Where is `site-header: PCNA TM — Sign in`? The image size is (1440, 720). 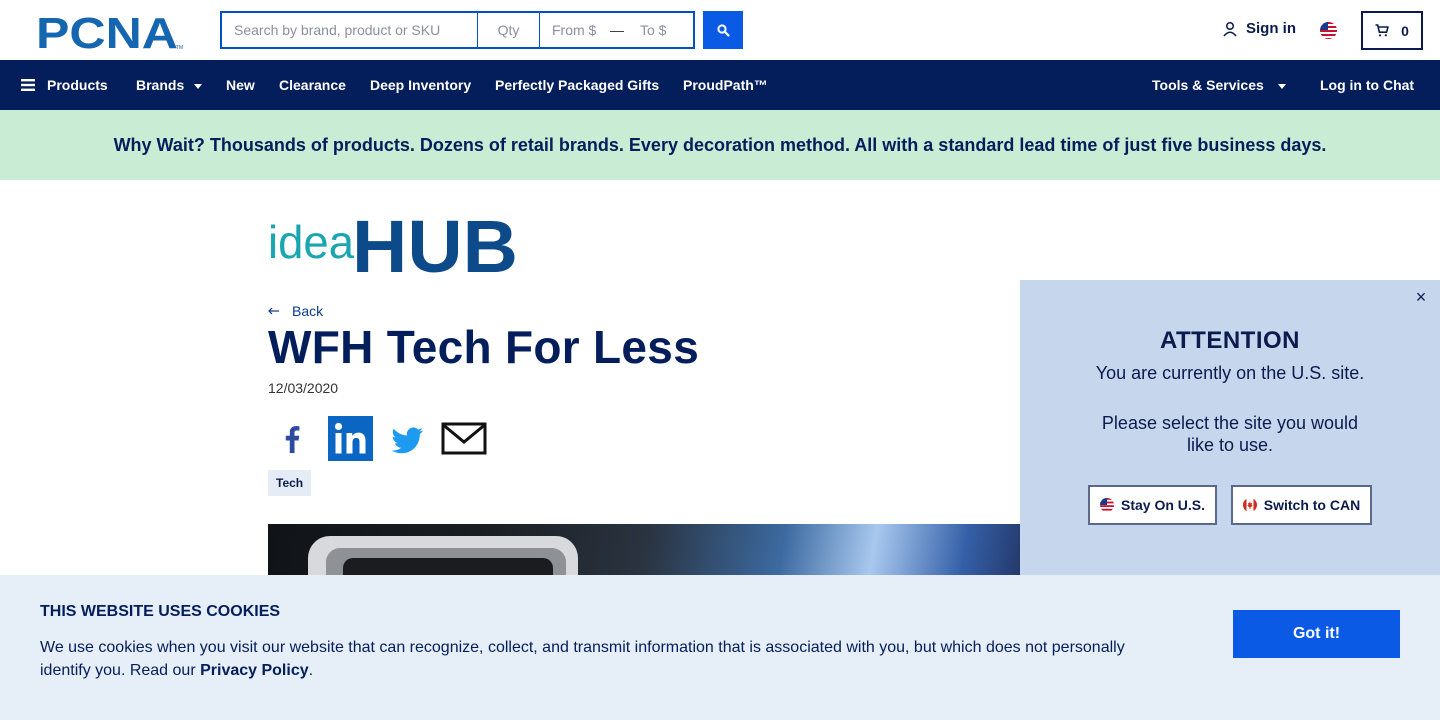
site-header: PCNA TM — Sign in is located at coordinates (720, 30).